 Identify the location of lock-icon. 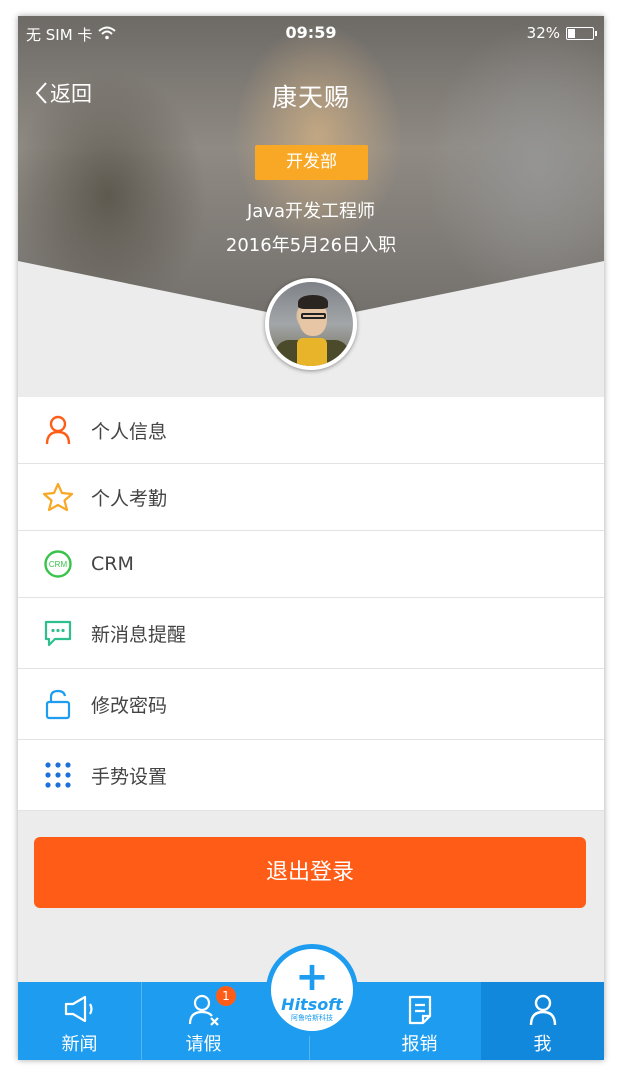
(58, 704).